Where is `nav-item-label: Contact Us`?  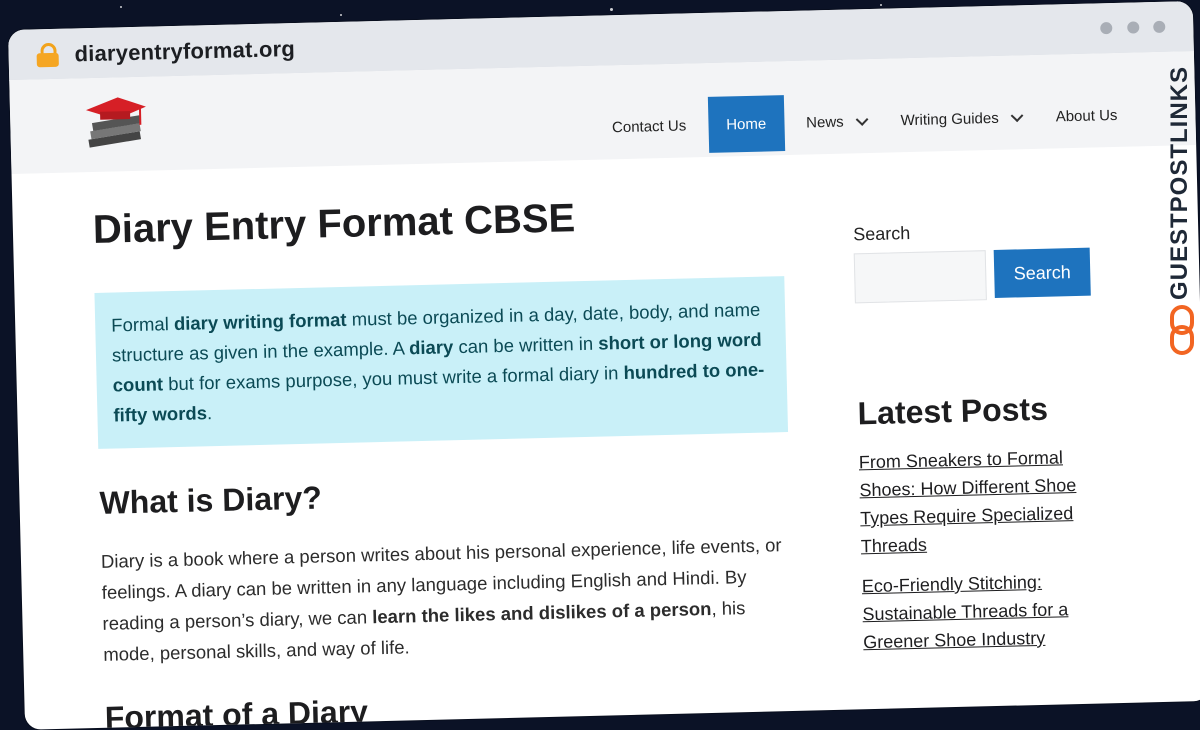
nav-item-label: Contact Us is located at coordinates (649, 126).